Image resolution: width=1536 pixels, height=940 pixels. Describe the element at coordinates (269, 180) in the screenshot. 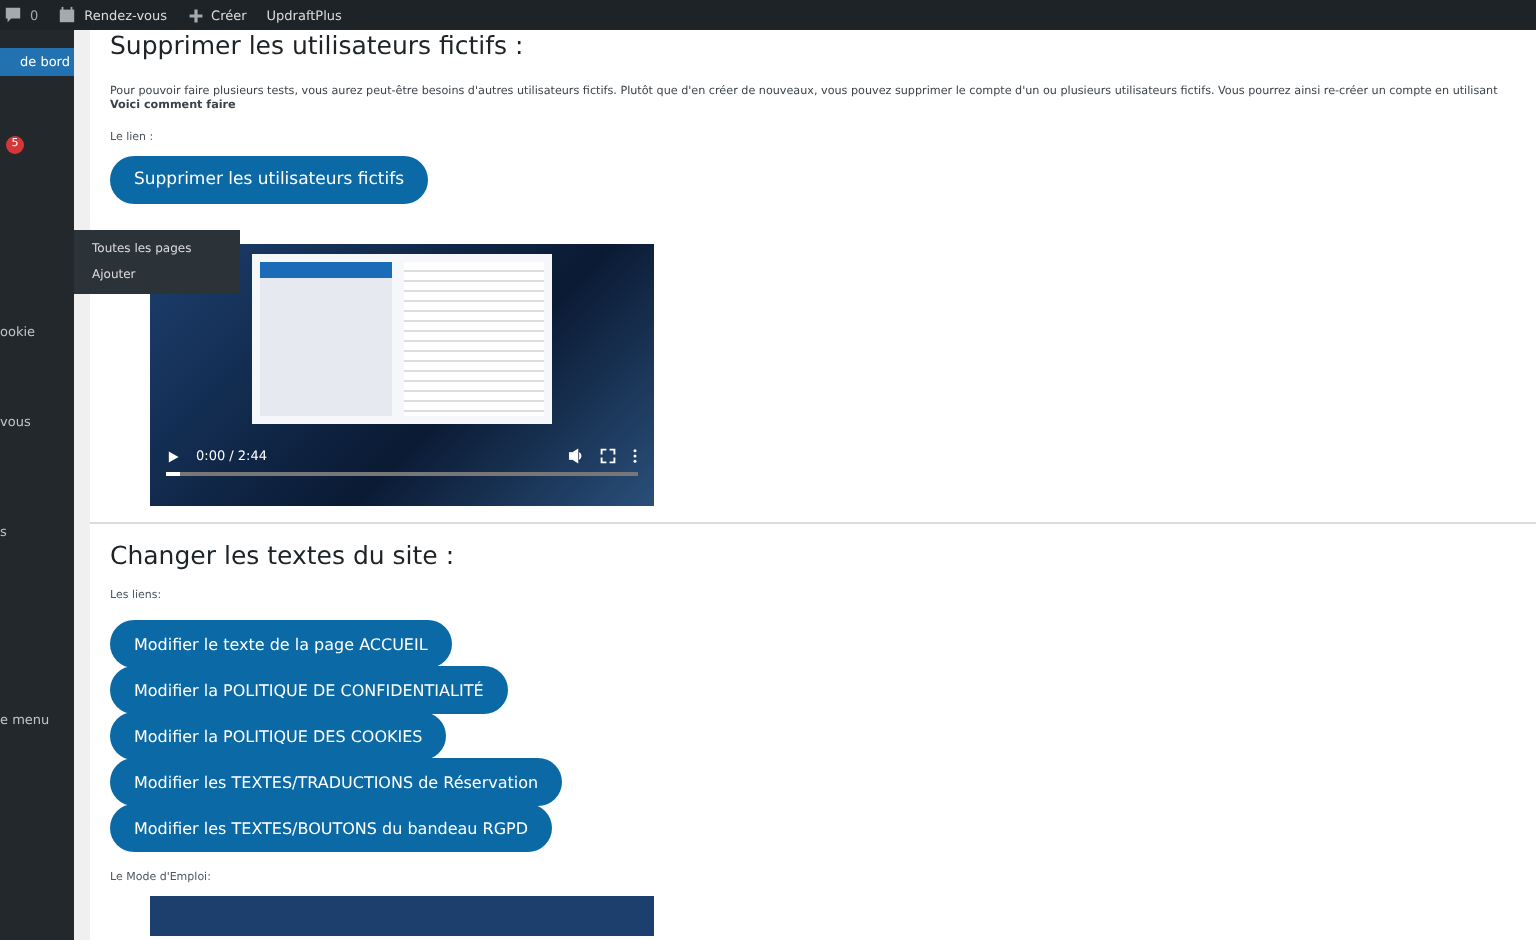

I see `delete-users-button: Supprimer les utilisateurs fictifs` at that location.